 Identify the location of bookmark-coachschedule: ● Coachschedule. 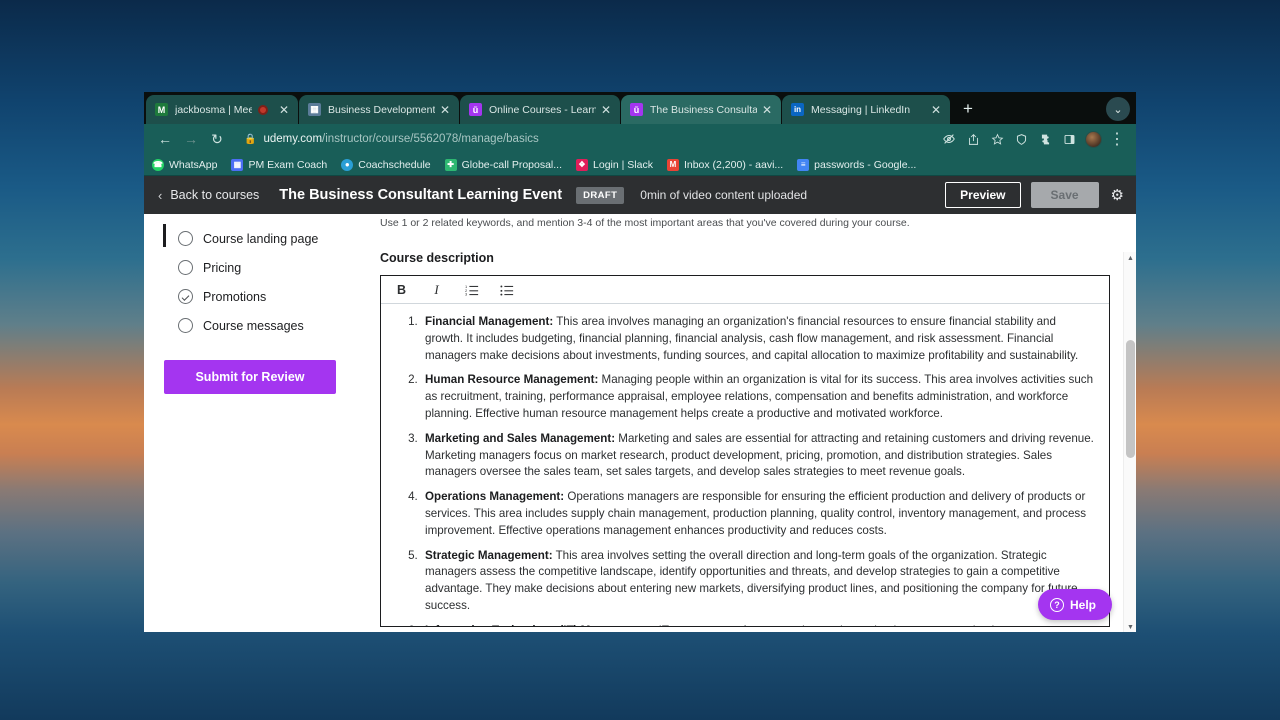
(386, 164).